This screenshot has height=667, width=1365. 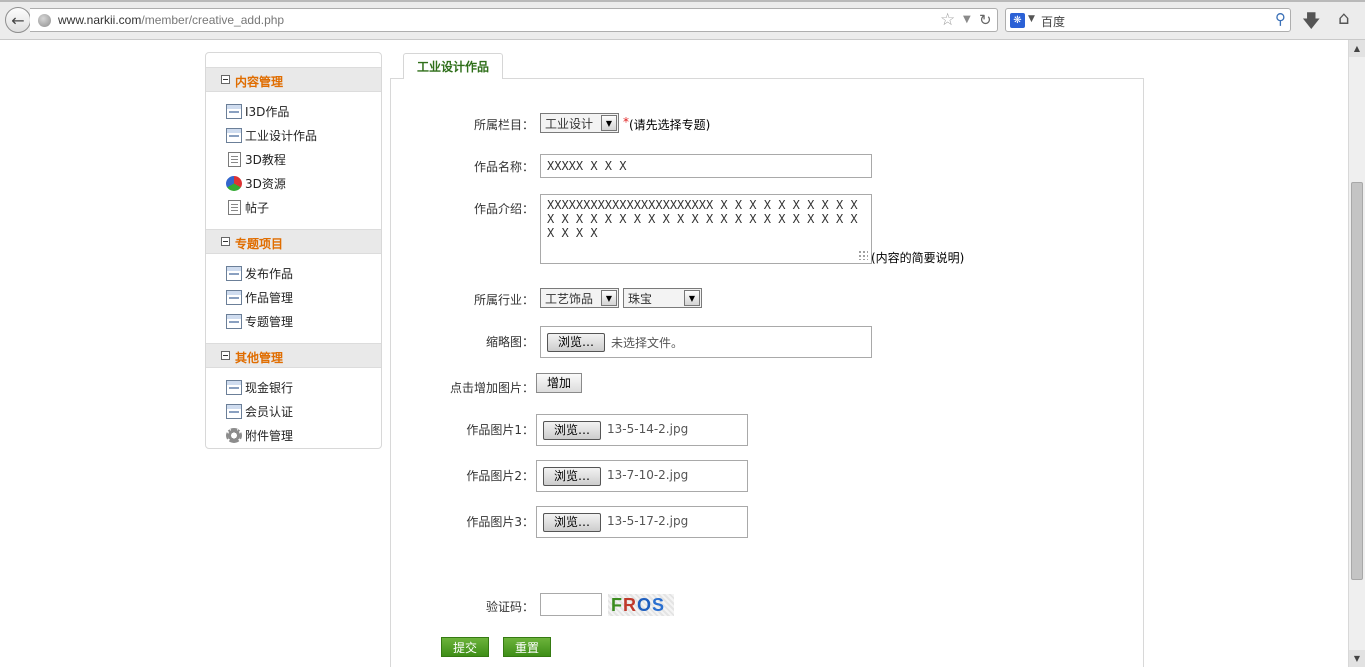 I want to click on reset-button: 重置, so click(x=527, y=647).